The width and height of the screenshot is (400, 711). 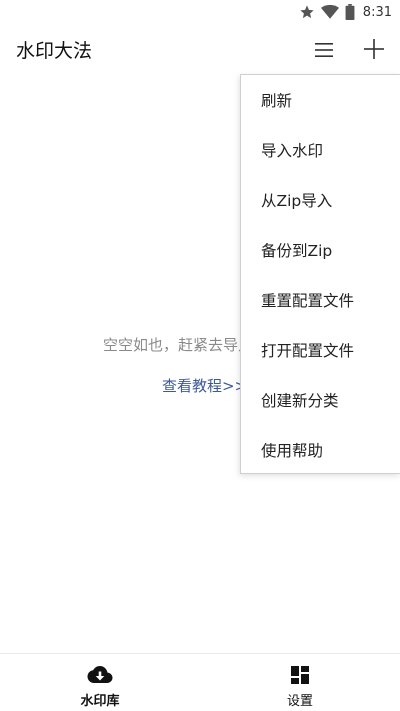 I want to click on nav-item-settings: 设置, so click(x=300, y=682).